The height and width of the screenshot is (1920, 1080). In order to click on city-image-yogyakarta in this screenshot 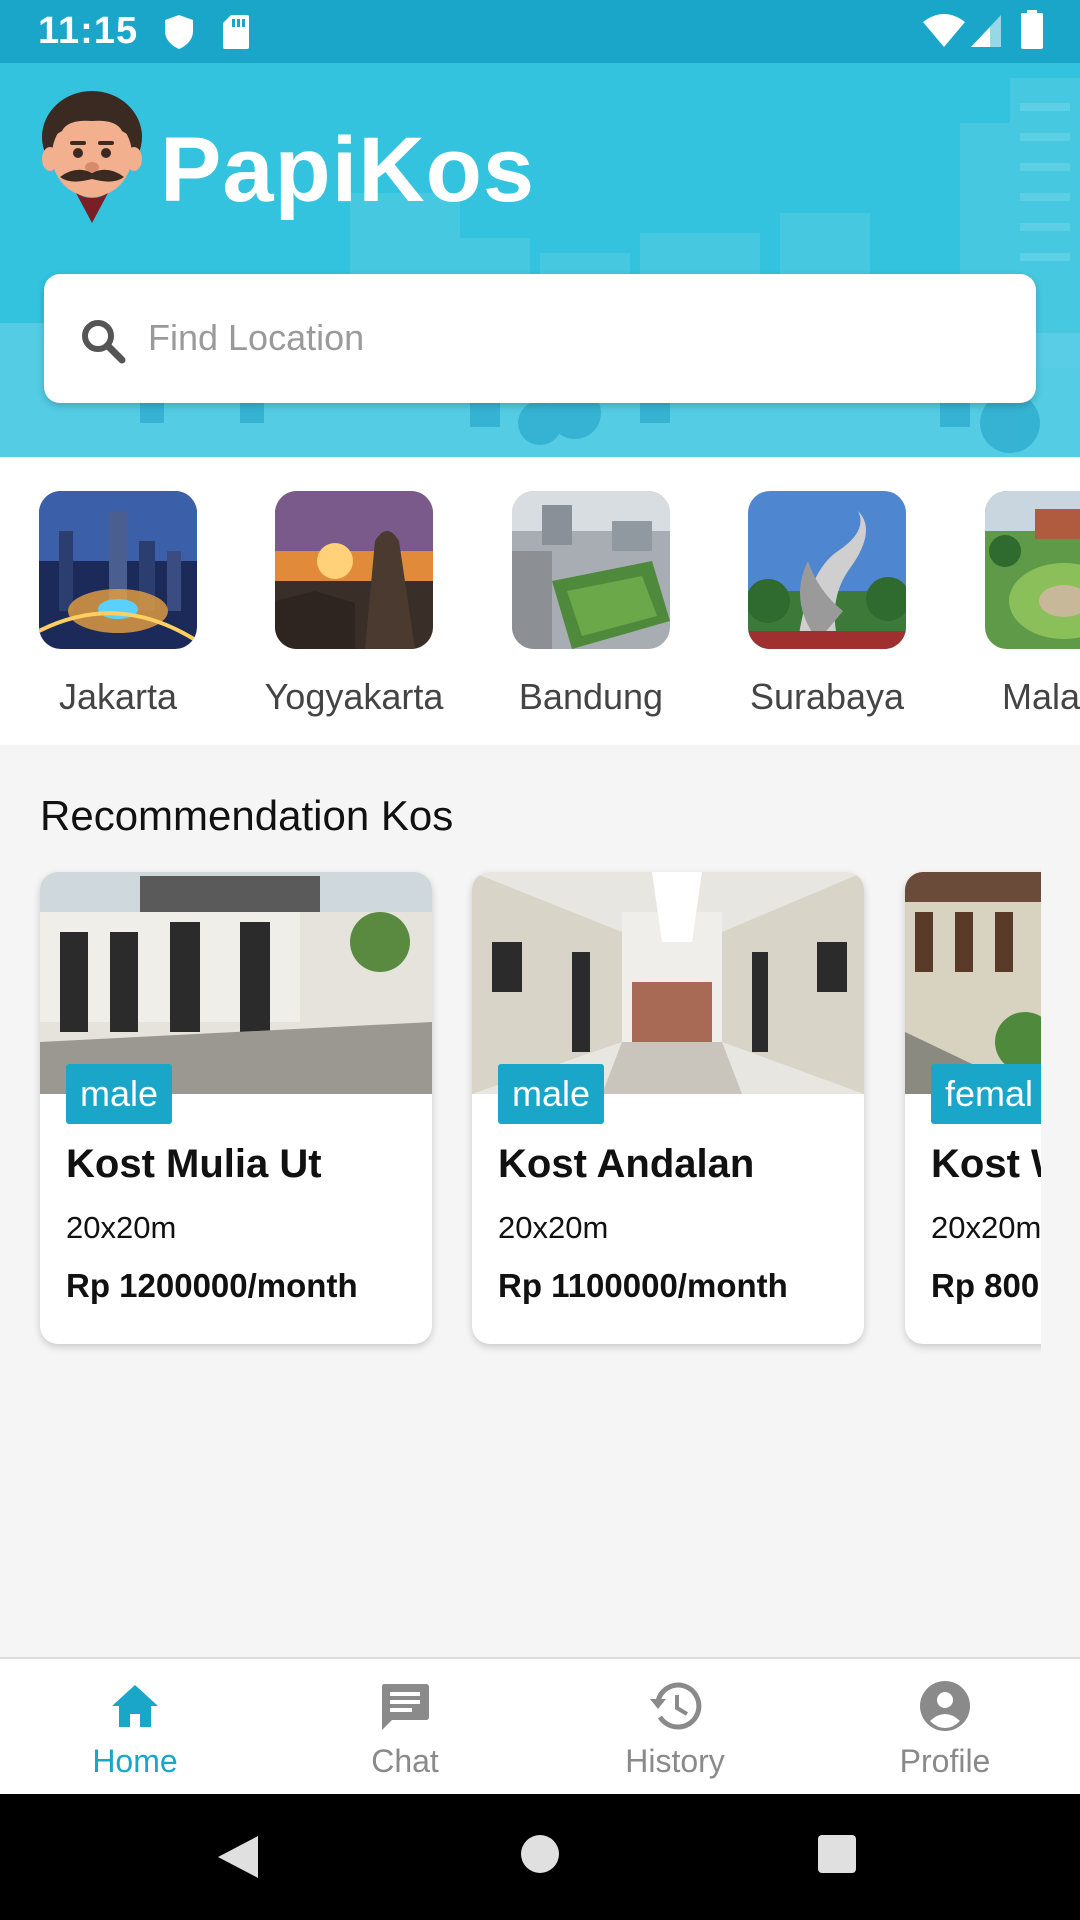, I will do `click(354, 570)`.